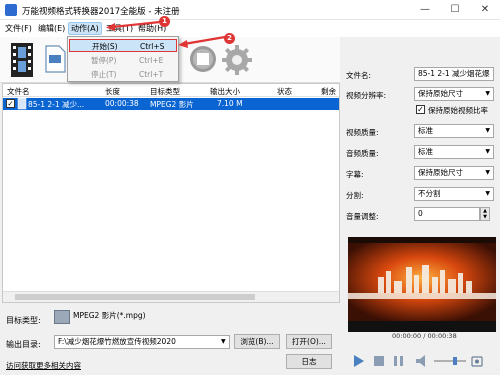 The width and height of the screenshot is (500, 375). I want to click on preview-frame-image, so click(422, 287).